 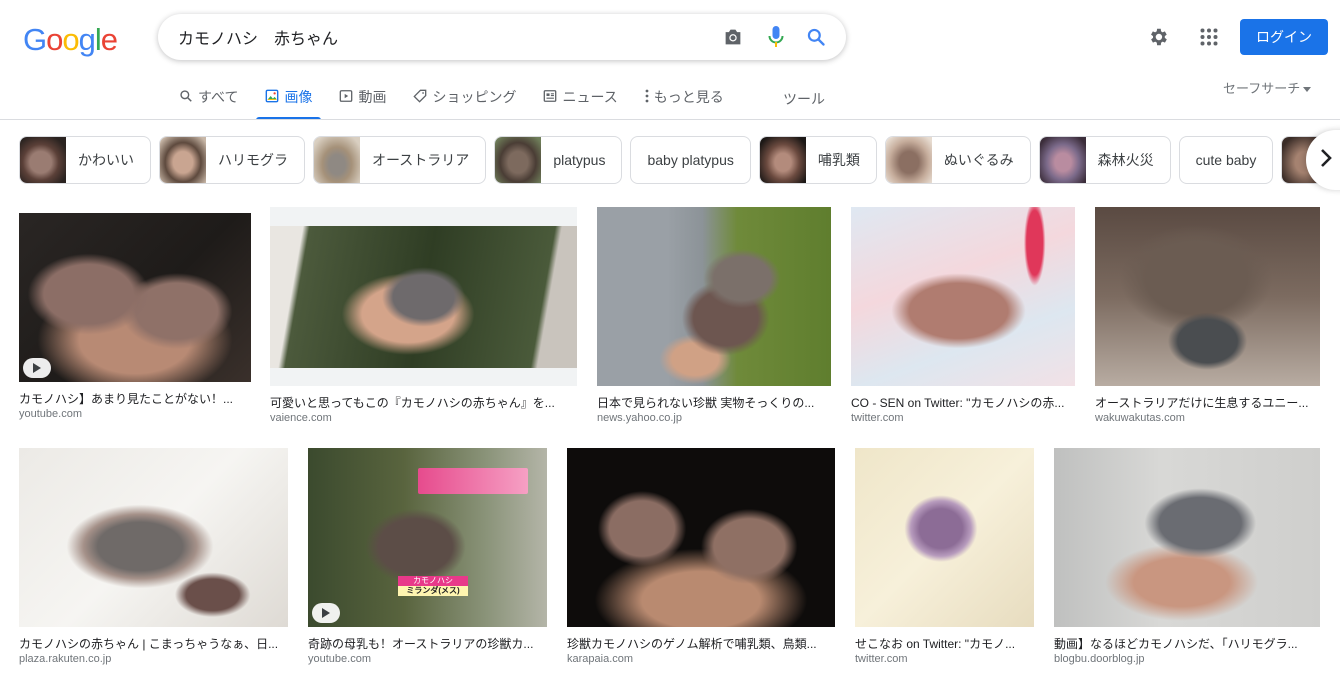 I want to click on result-source: youtube.com, so click(x=339, y=659).